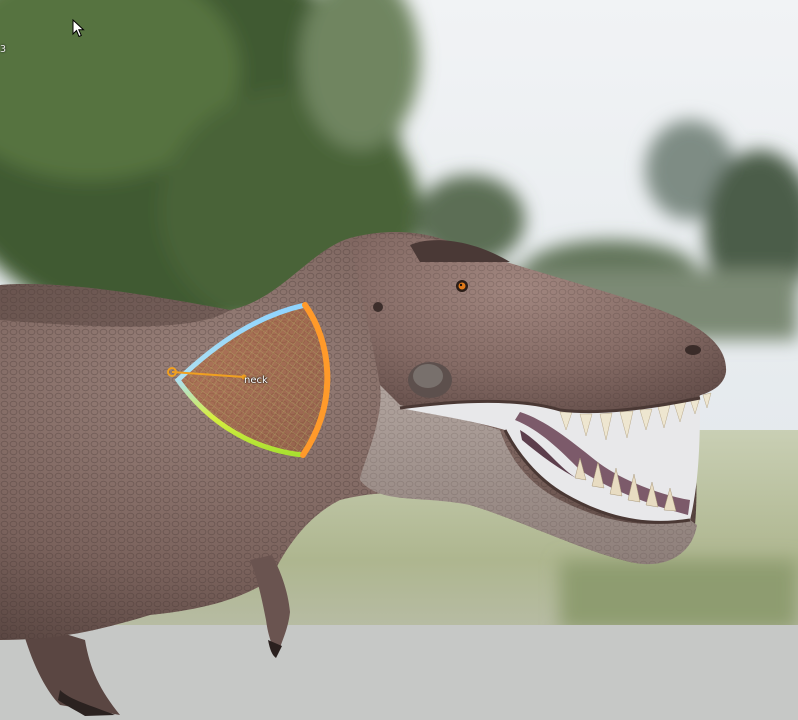 The image size is (798, 720). Describe the element at coordinates (78, 28) in the screenshot. I see `mouse-pointer-icon` at that location.